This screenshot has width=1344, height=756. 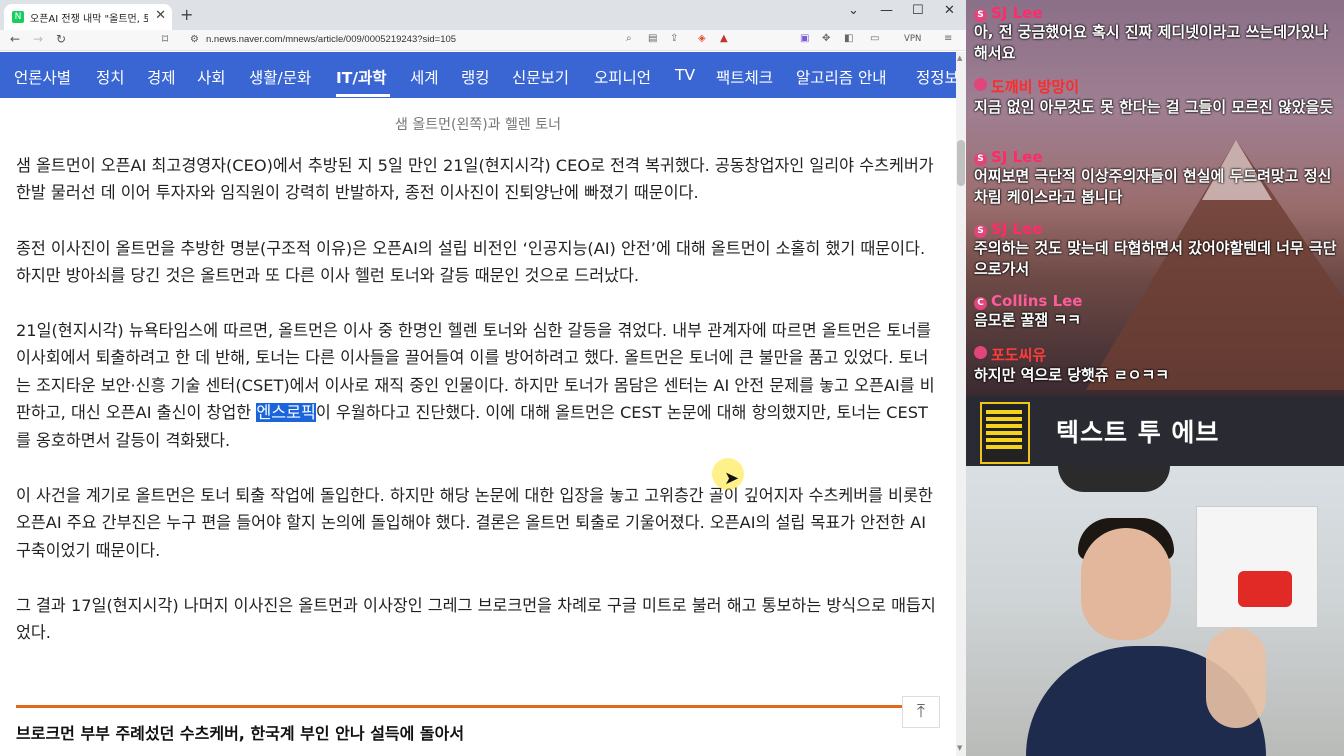 I want to click on chat-text: 지금 없인 아무것도 못 한다는 걸 그들이 모르진 않았을듯, so click(x=1154, y=107).